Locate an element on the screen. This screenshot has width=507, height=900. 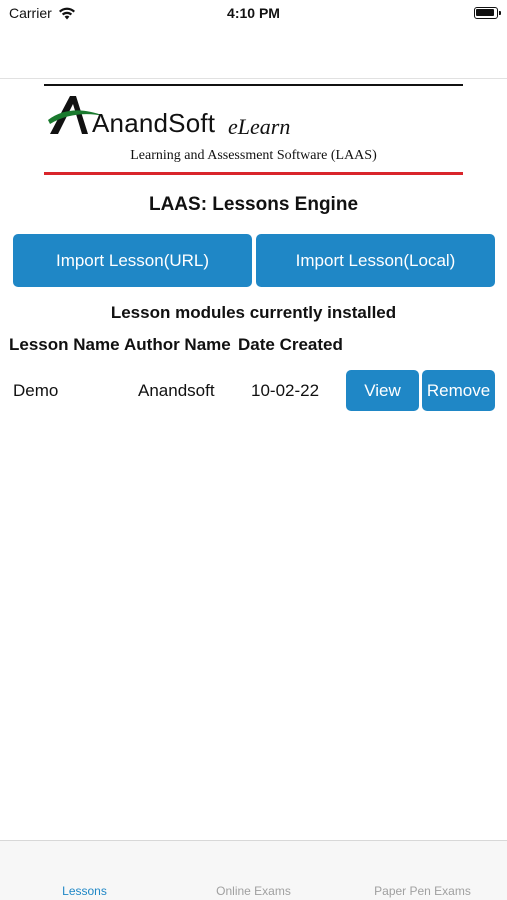
lessons-table-header: Lesson Name Author Name Date Created is located at coordinates (253, 346).